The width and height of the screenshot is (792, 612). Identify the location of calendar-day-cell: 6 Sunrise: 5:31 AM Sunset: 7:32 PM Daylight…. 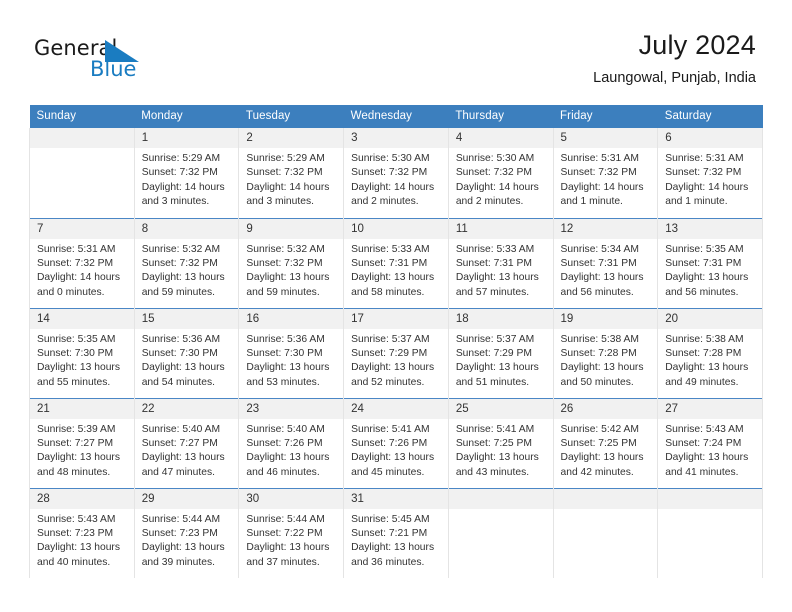
(710, 173).